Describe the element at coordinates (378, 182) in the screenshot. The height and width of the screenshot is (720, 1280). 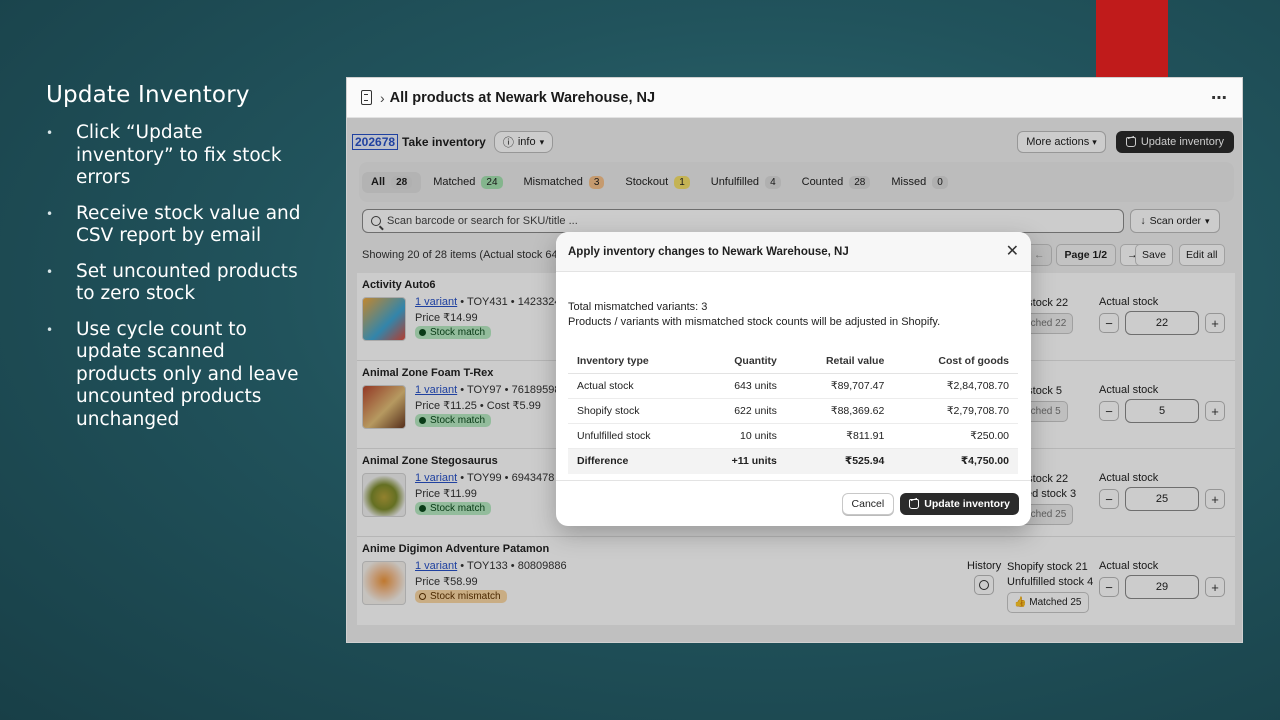
I see `tab-label: All` at that location.